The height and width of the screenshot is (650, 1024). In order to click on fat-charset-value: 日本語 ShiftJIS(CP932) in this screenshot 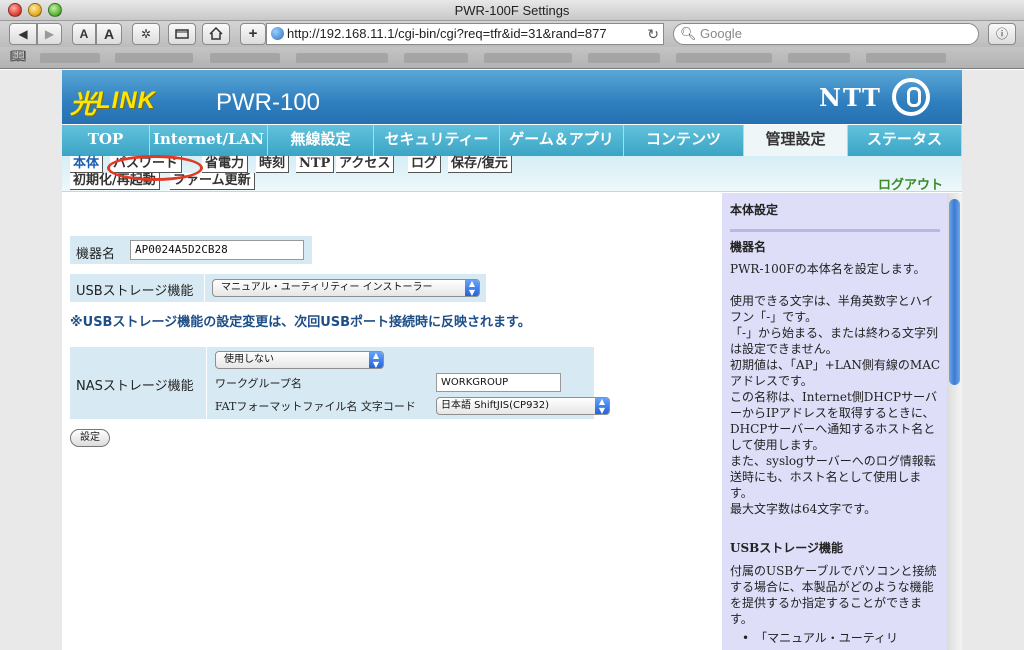, I will do `click(495, 405)`.